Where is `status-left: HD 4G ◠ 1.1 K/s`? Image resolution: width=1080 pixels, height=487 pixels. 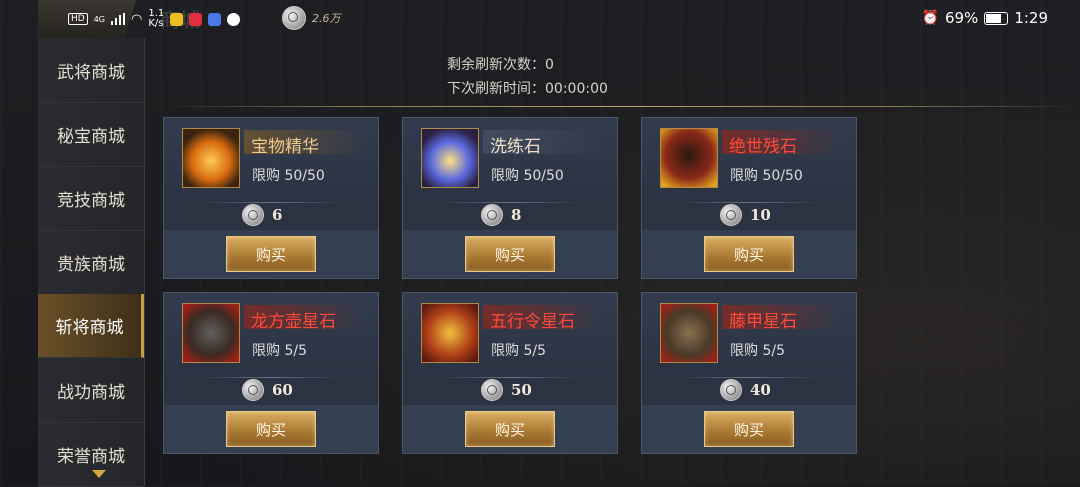
status-left: HD 4G ◠ 1.1 K/s is located at coordinates (154, 19).